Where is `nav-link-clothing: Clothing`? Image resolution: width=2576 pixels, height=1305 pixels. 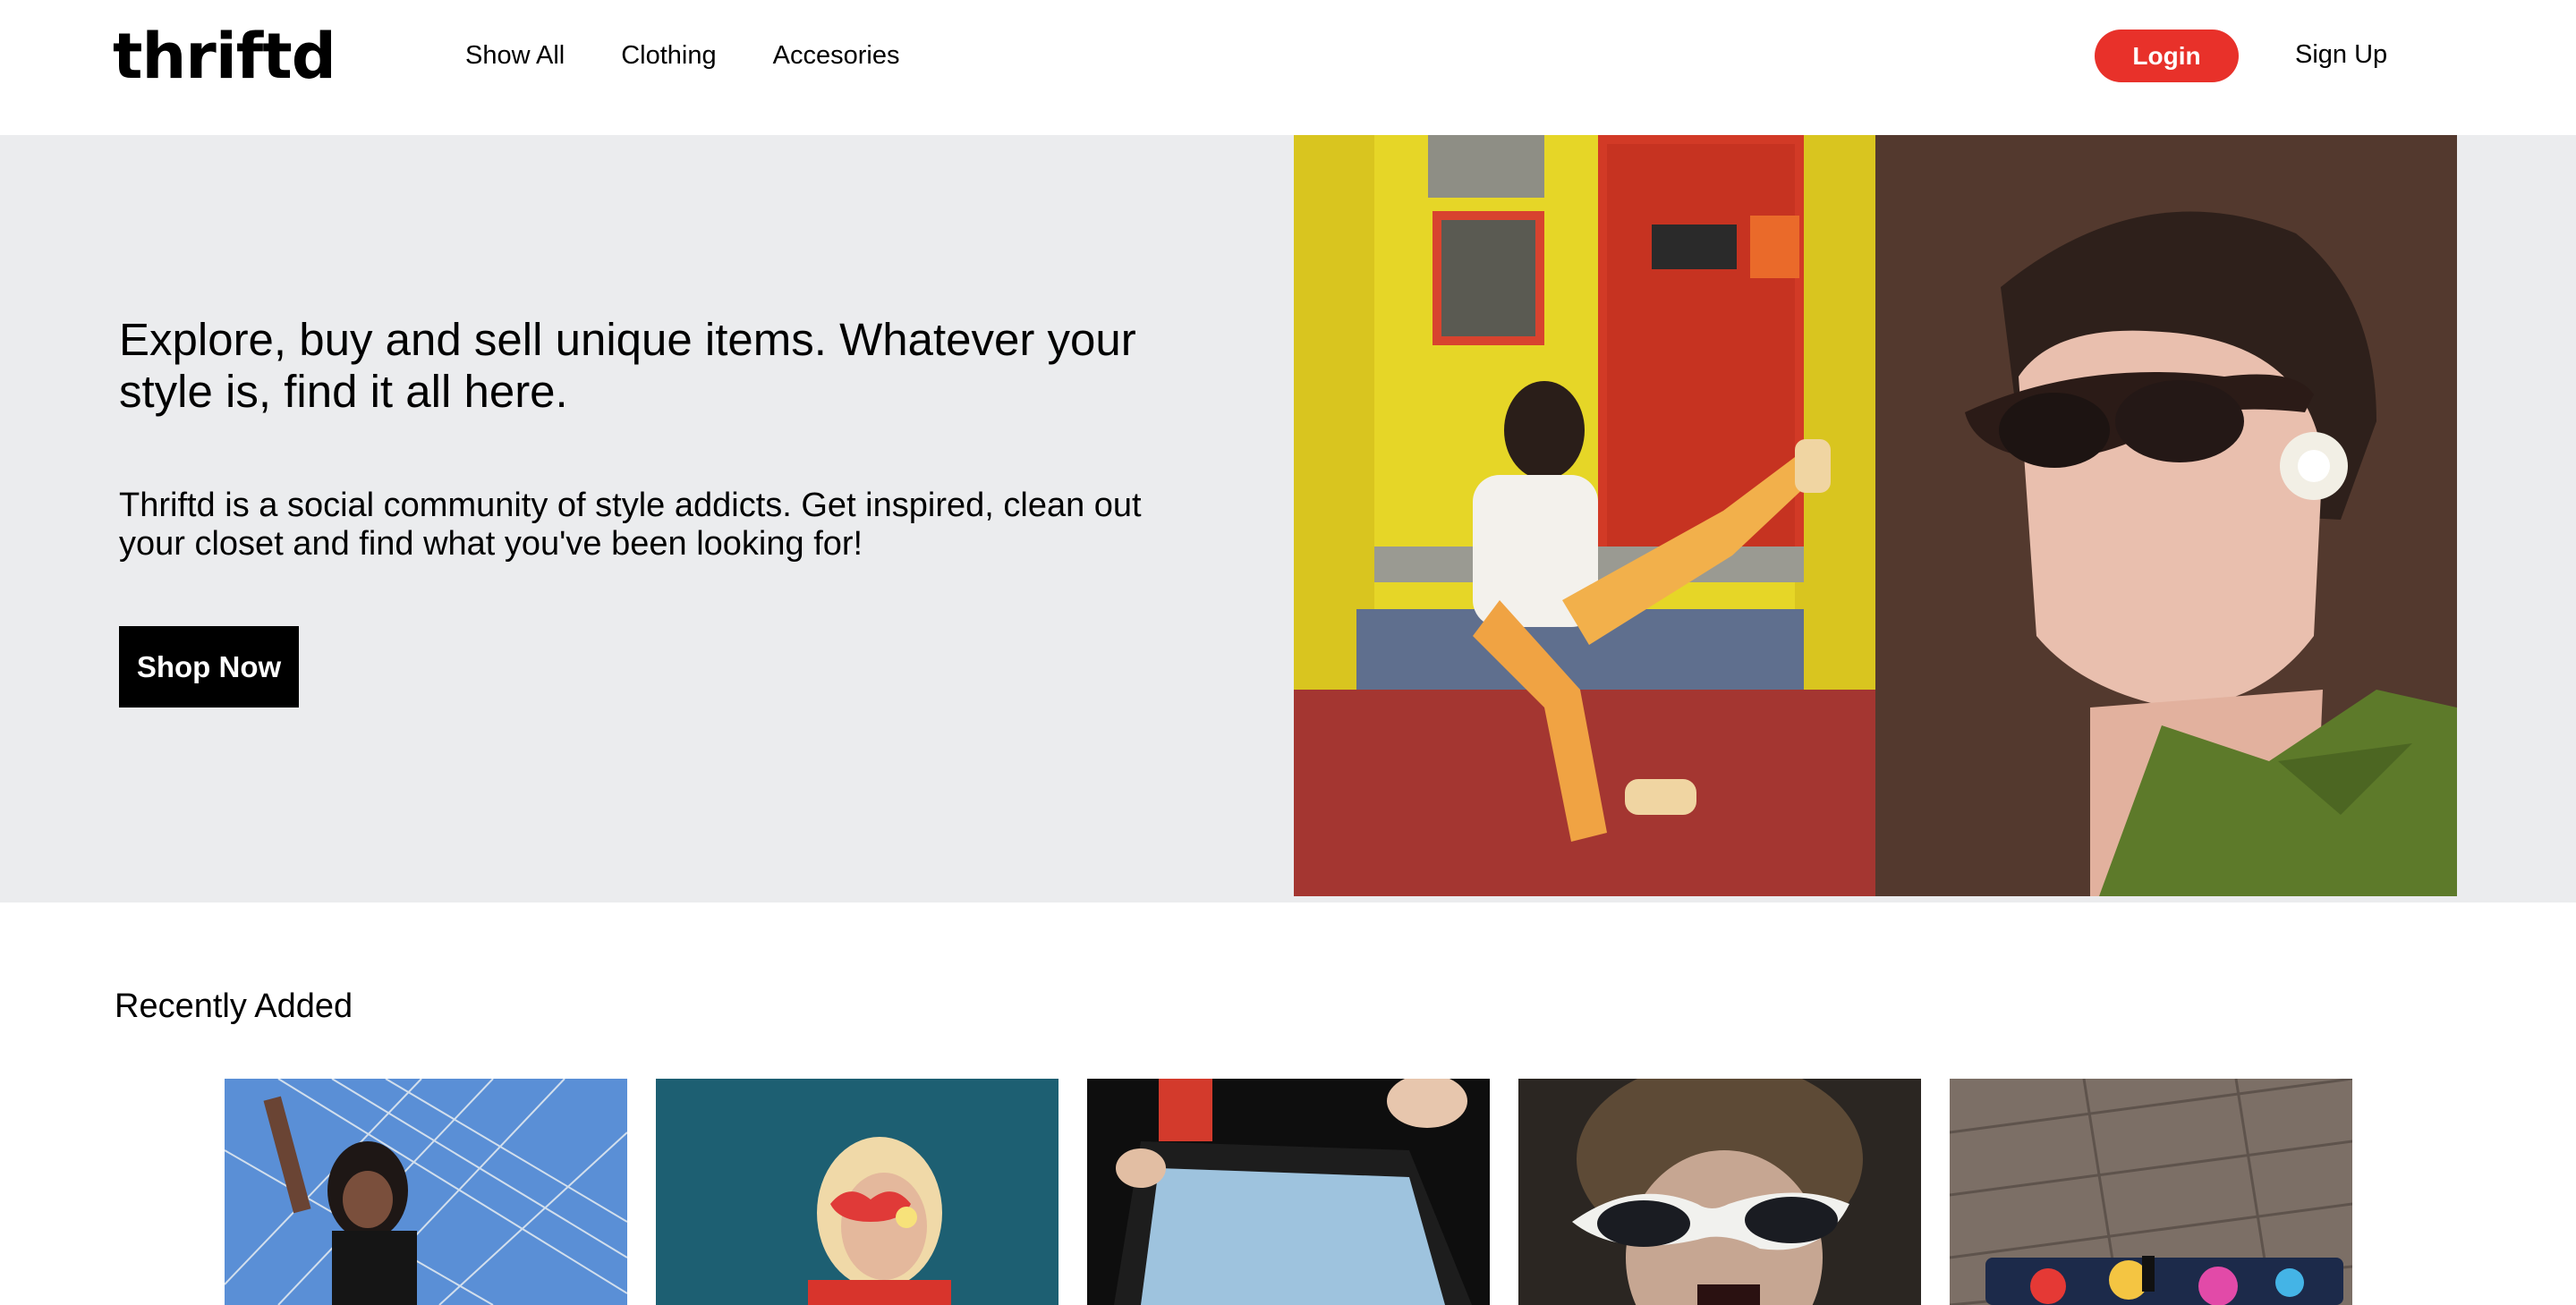
nav-link-clothing: Clothing is located at coordinates (668, 56).